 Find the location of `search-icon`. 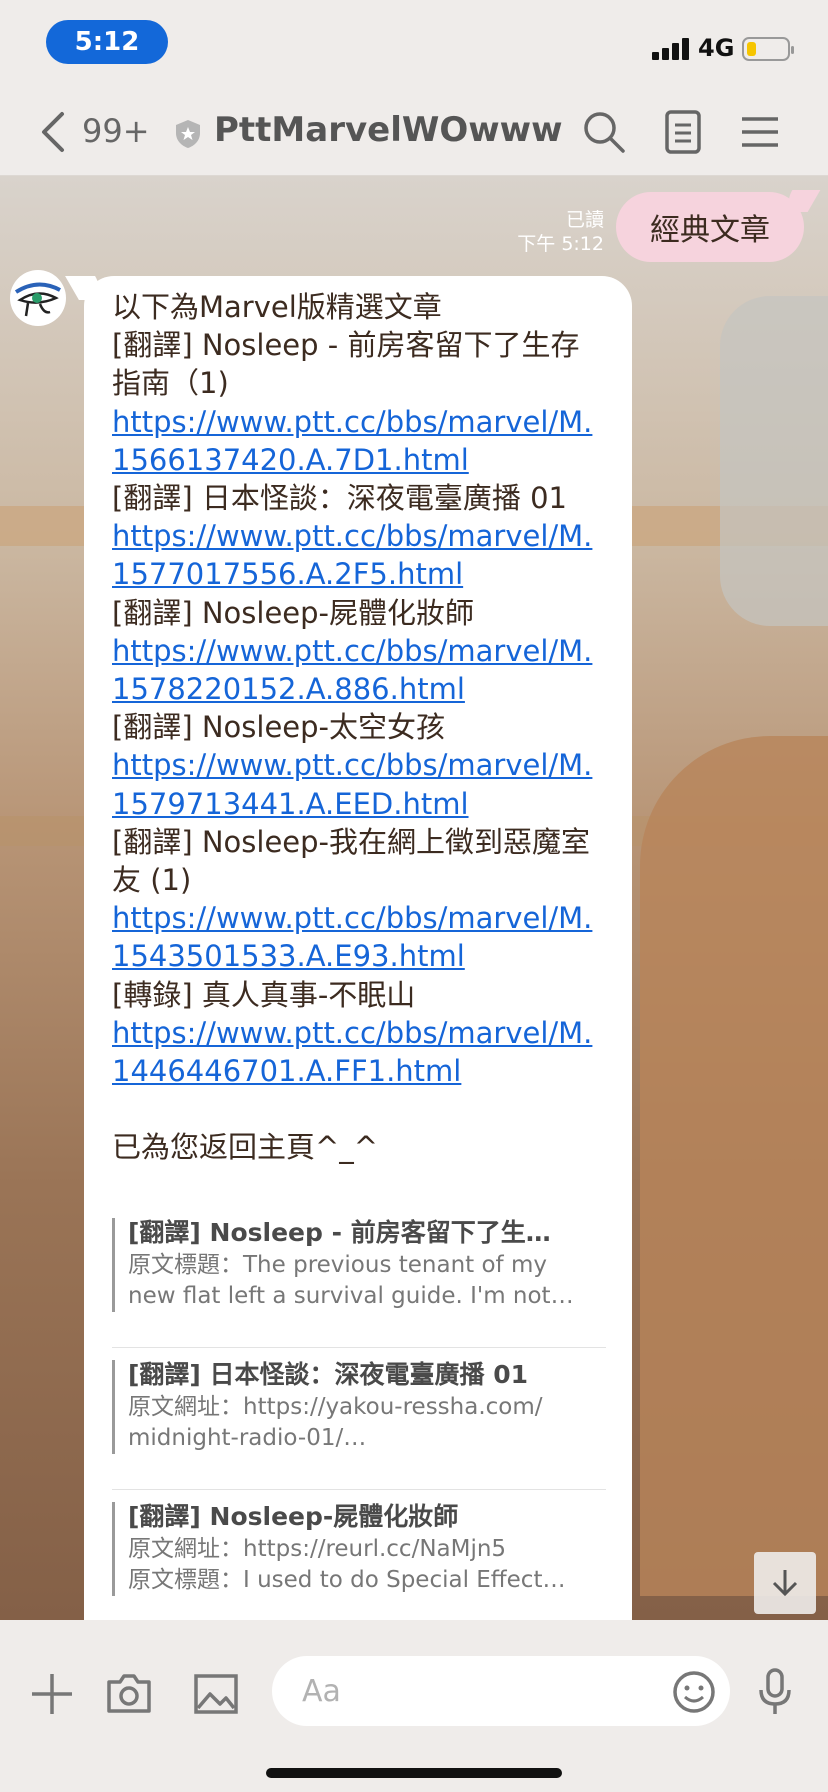

search-icon is located at coordinates (604, 132).